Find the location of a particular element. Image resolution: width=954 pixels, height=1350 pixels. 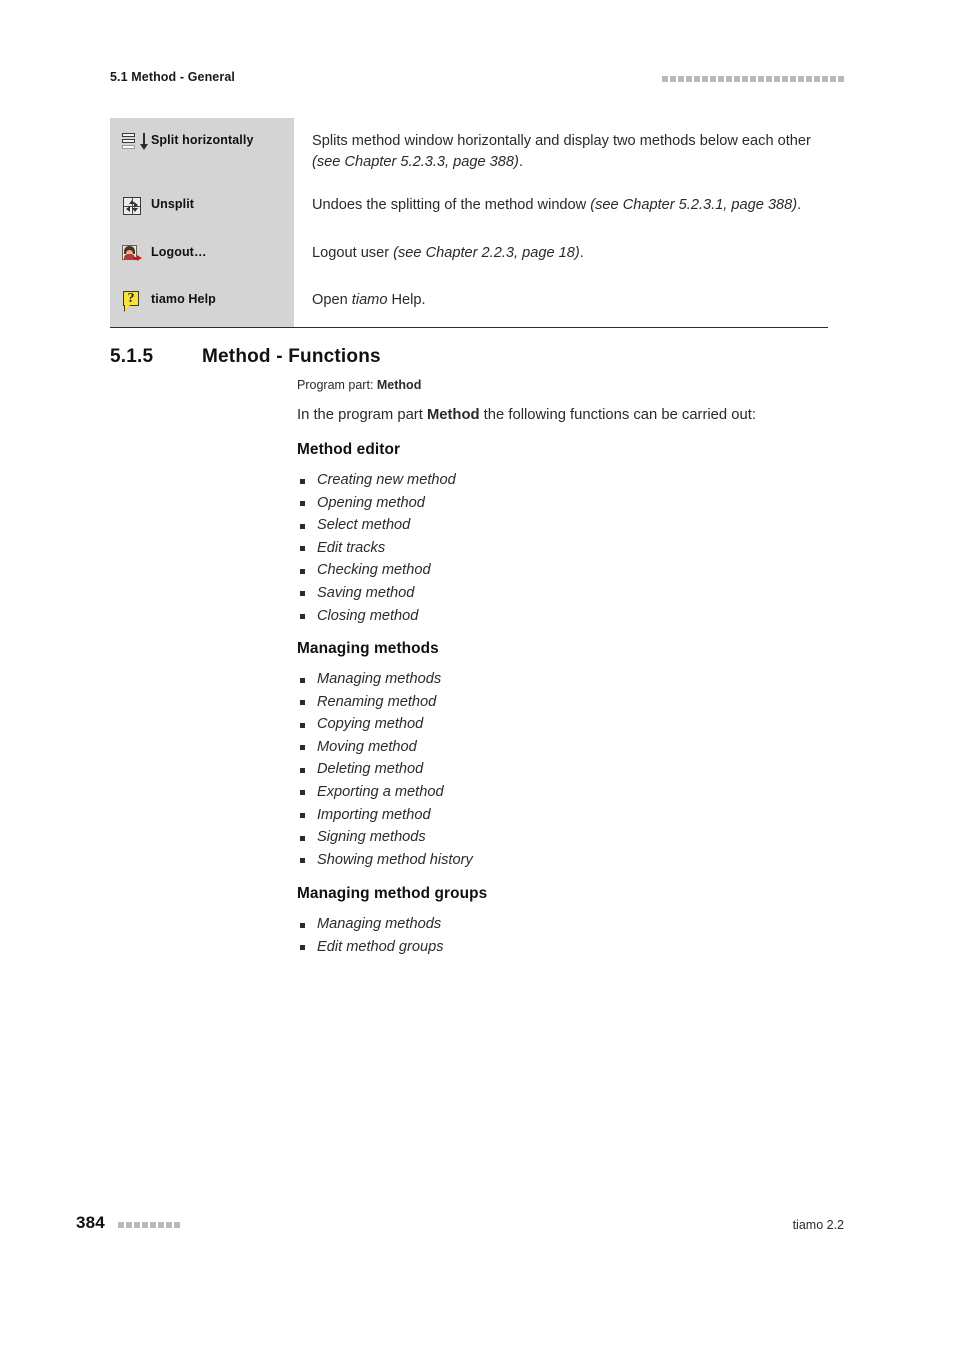

description-reference: (see Chapter 5.2.3.1, page 388) is located at coordinates (694, 205).